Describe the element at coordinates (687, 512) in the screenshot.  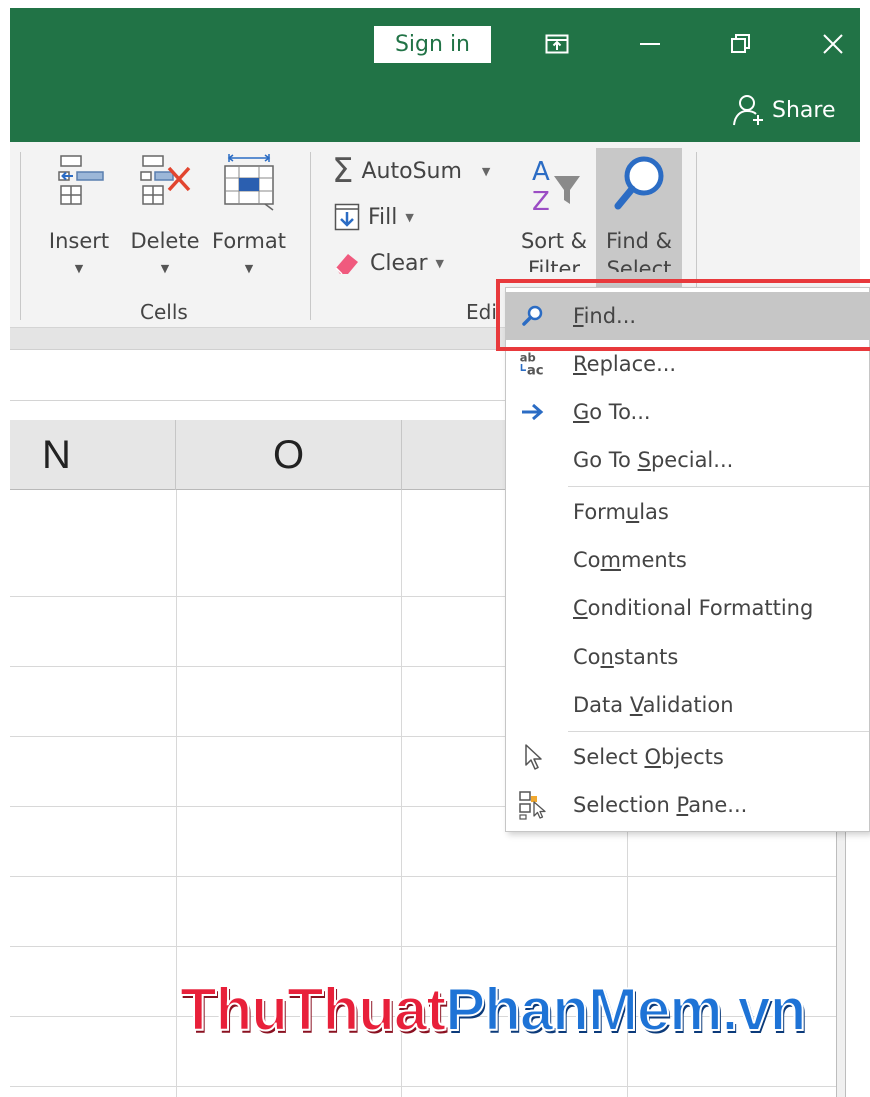
I see `menu-item-formulas: Formulas` at that location.